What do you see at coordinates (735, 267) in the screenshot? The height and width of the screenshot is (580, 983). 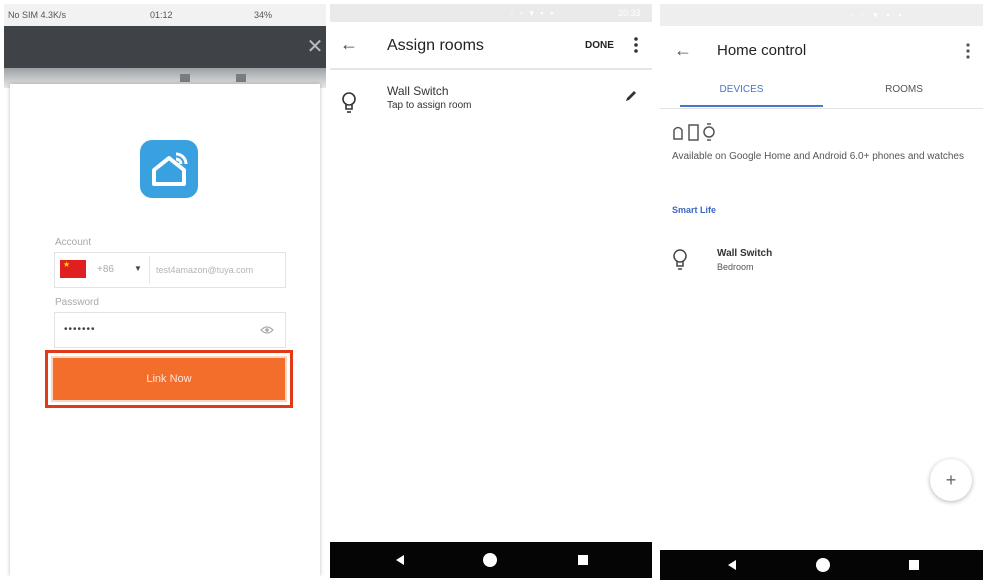 I see `device-room: Bedroom` at bounding box center [735, 267].